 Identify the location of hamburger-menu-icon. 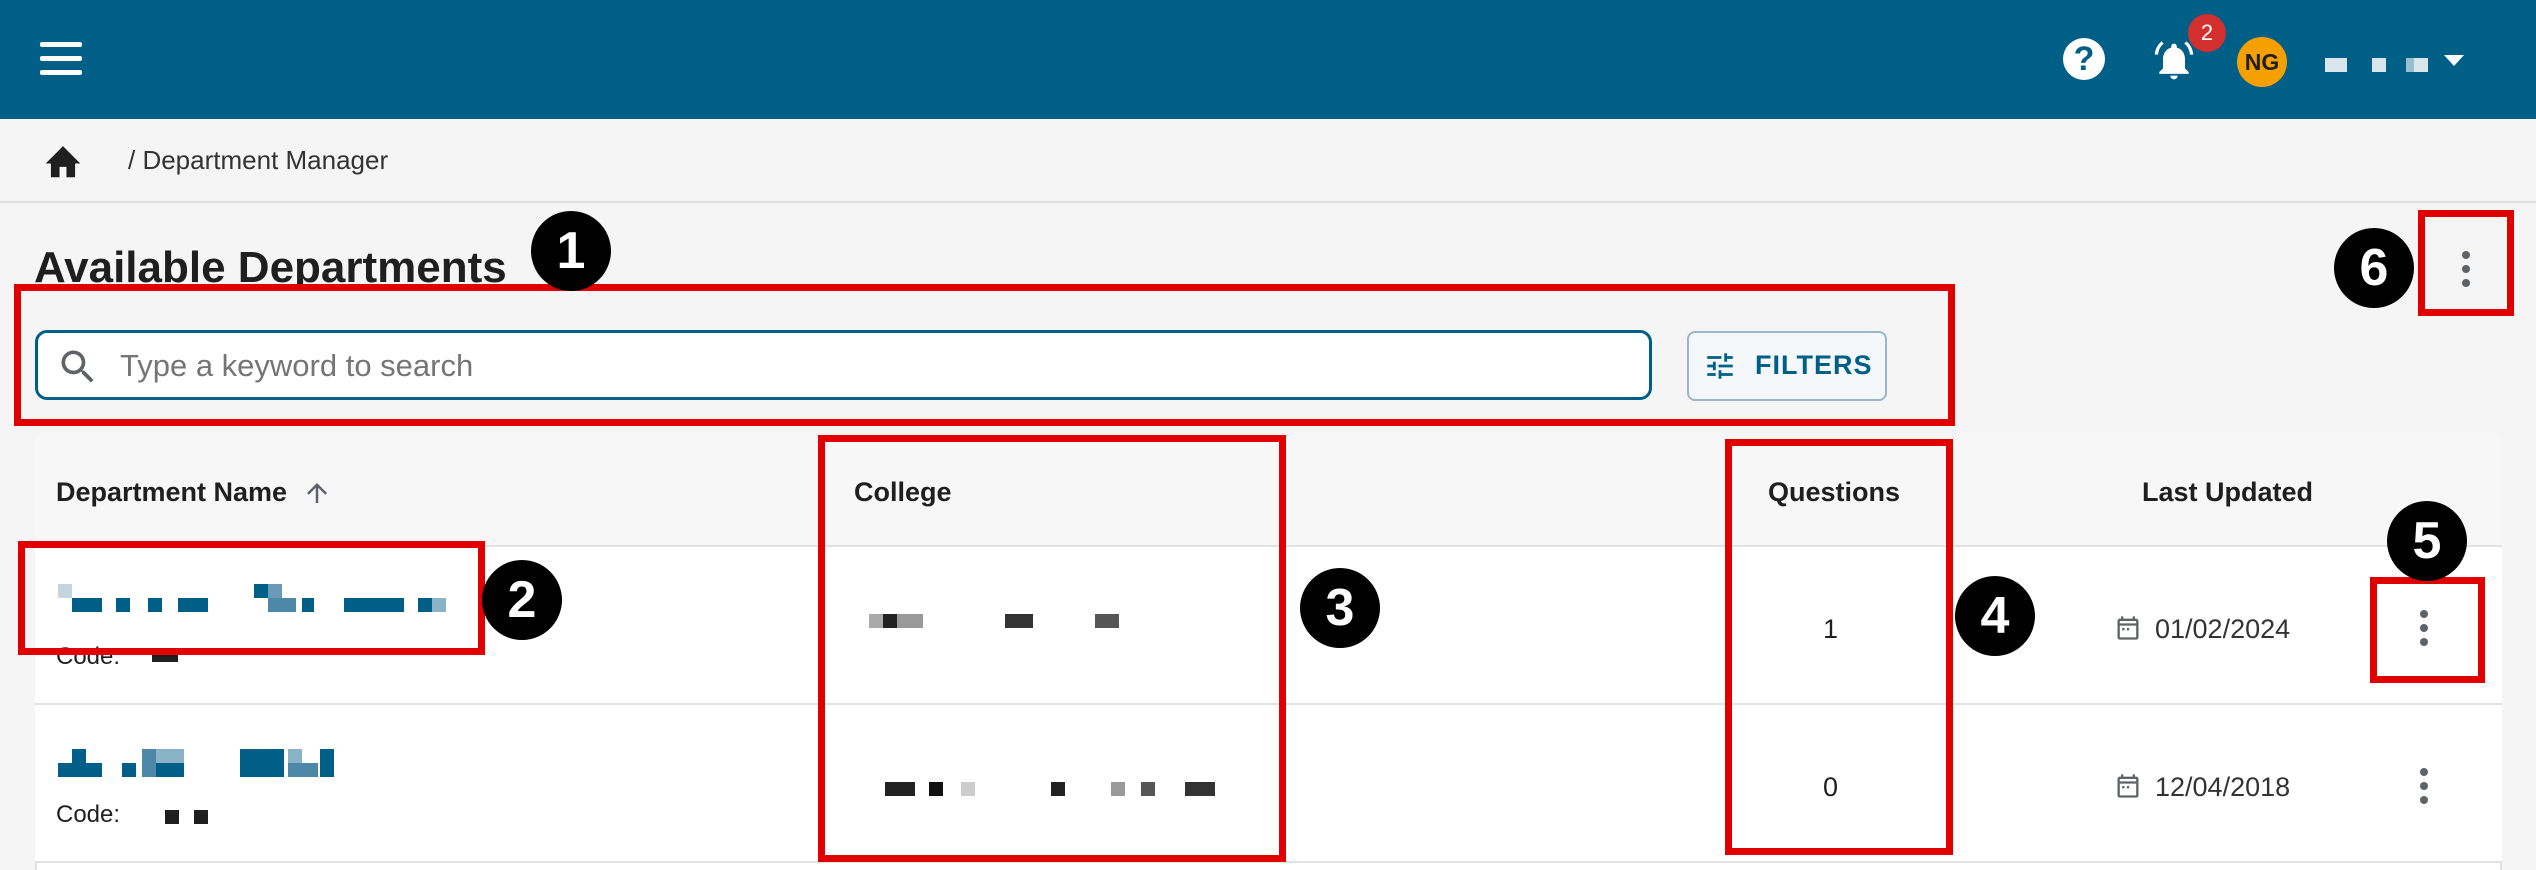
(61, 58).